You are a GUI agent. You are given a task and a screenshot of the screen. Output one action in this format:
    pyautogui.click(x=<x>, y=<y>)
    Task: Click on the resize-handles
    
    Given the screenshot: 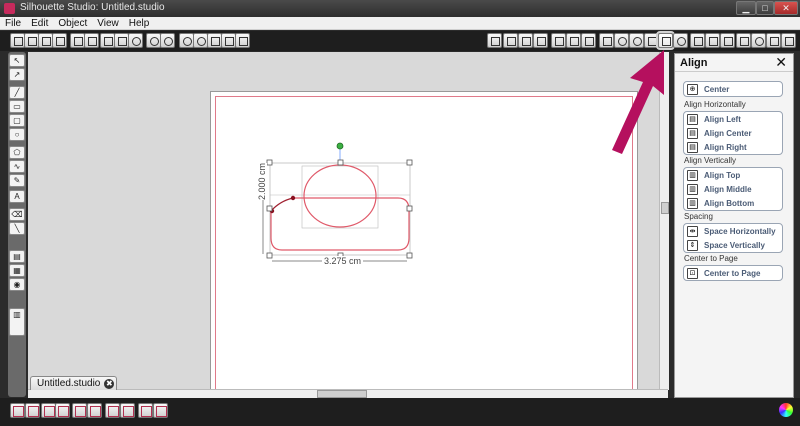 What is the action you would take?
    pyautogui.click(x=339, y=209)
    